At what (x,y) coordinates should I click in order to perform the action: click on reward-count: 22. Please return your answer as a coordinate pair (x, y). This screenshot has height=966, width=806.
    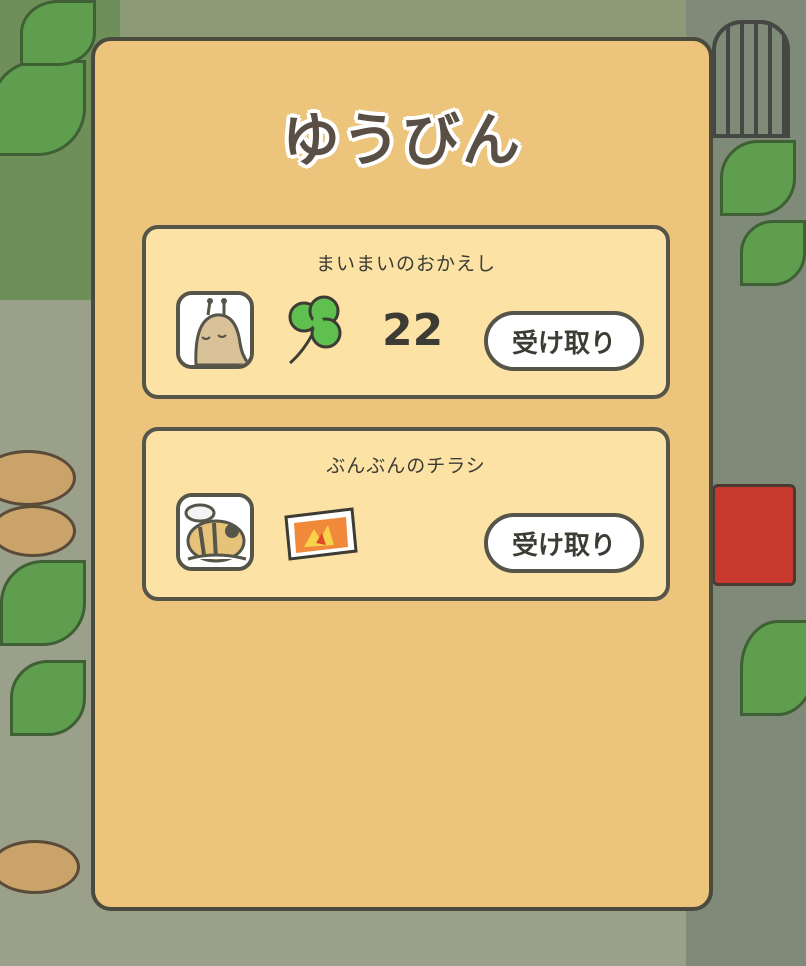
    Looking at the image, I should click on (413, 330).